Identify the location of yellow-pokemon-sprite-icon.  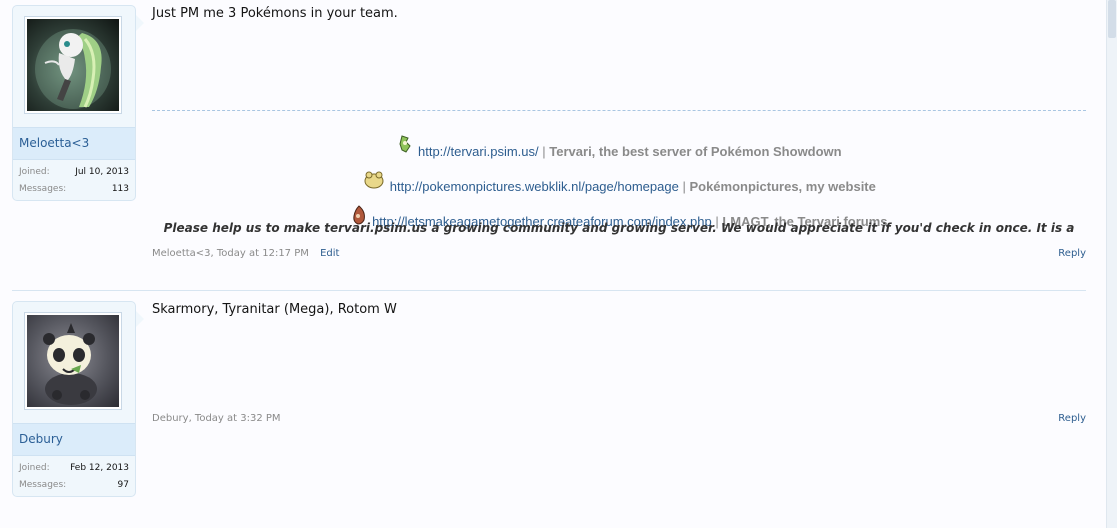
(374, 181).